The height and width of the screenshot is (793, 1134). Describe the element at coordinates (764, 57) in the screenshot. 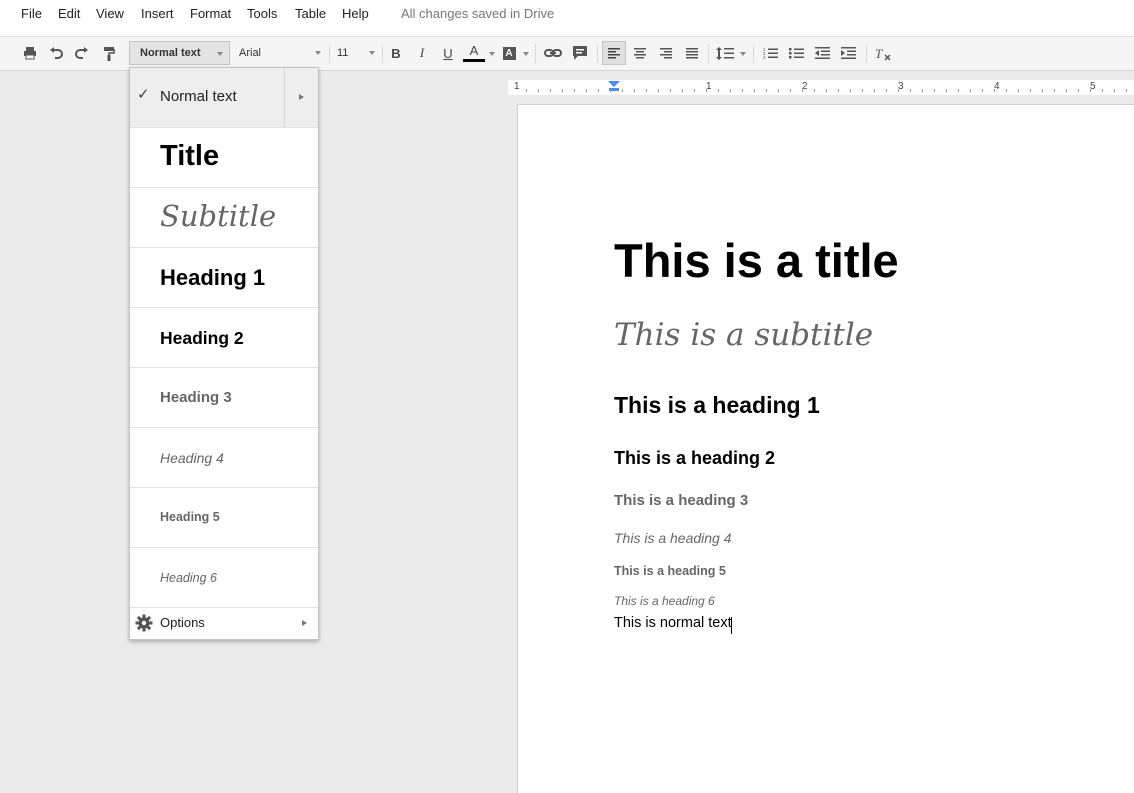

I see `svg-text: 3` at that location.